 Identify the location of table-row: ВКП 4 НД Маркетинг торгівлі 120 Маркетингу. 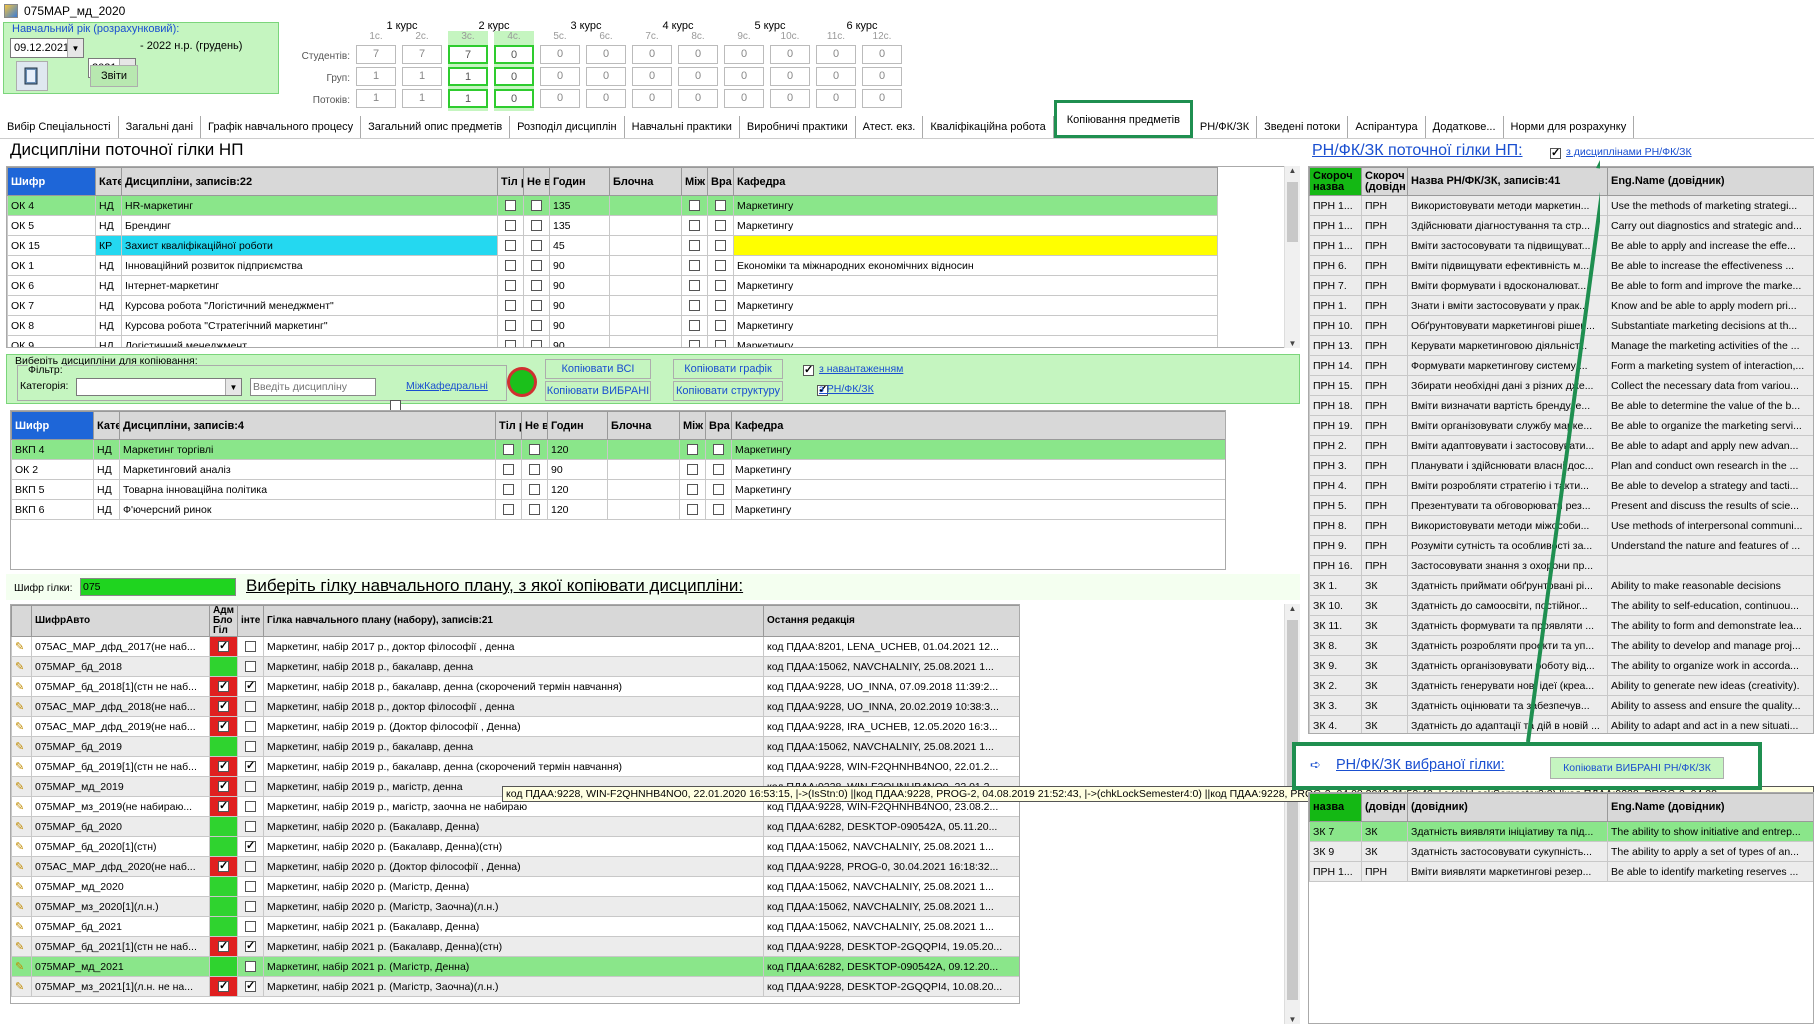
(618, 449).